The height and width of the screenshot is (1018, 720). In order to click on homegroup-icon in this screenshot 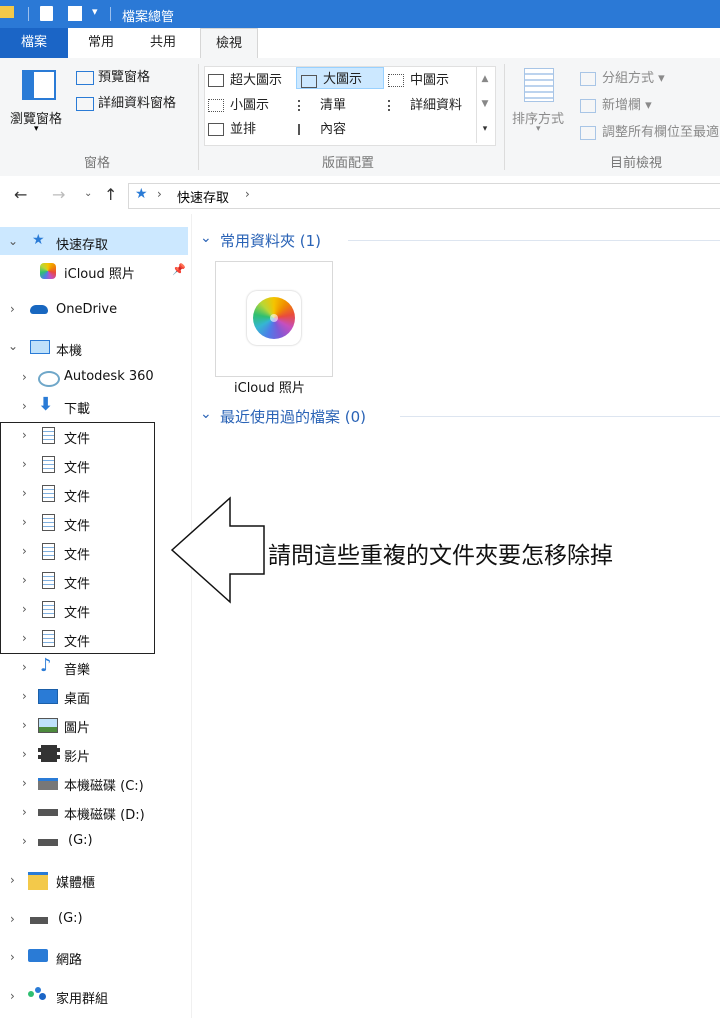, I will do `click(38, 994)`.